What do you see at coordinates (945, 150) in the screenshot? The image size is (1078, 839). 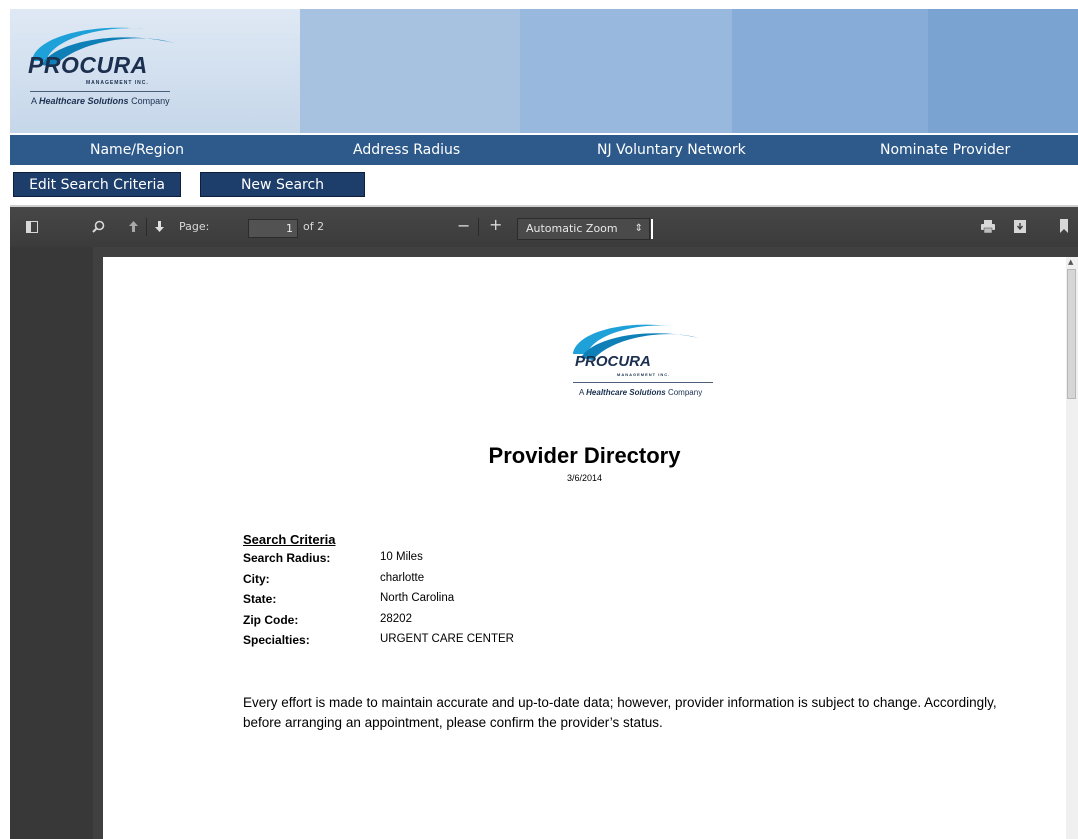 I see `nav-item-nominate-provider: Nominate Provider` at bounding box center [945, 150].